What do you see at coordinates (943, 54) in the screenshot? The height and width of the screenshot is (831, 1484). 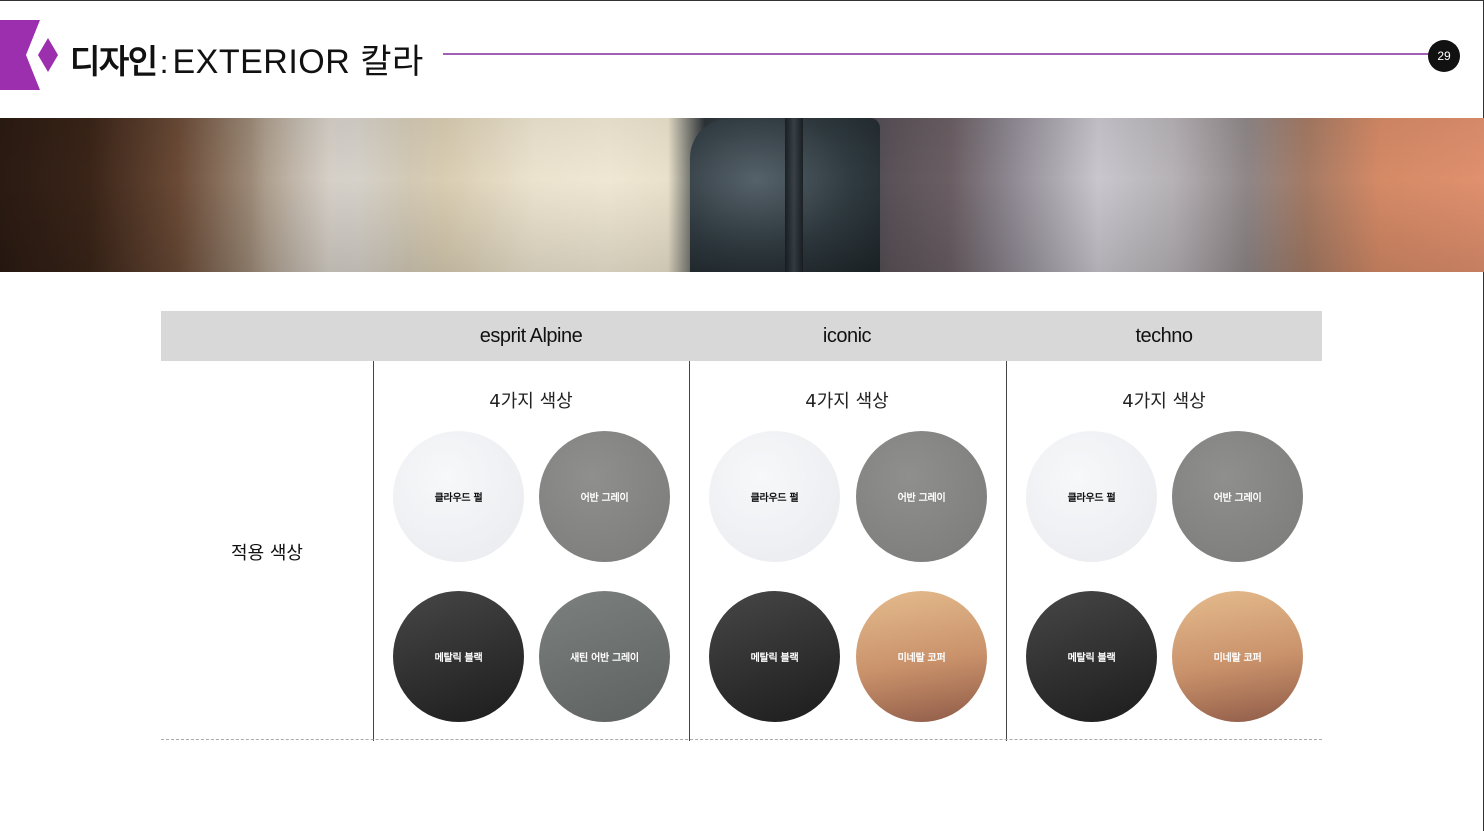 I see `title-divider` at bounding box center [943, 54].